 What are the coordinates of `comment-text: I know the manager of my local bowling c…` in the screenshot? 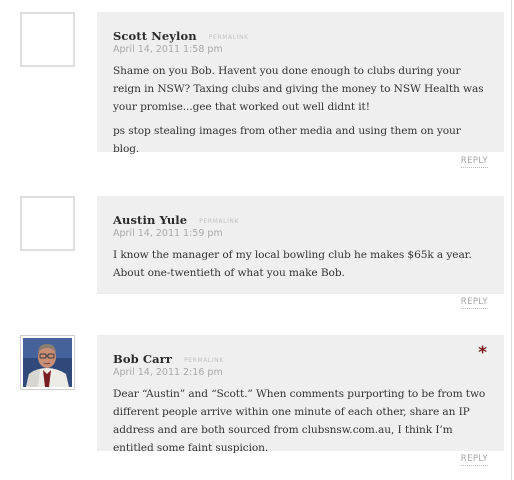 It's located at (292, 264).